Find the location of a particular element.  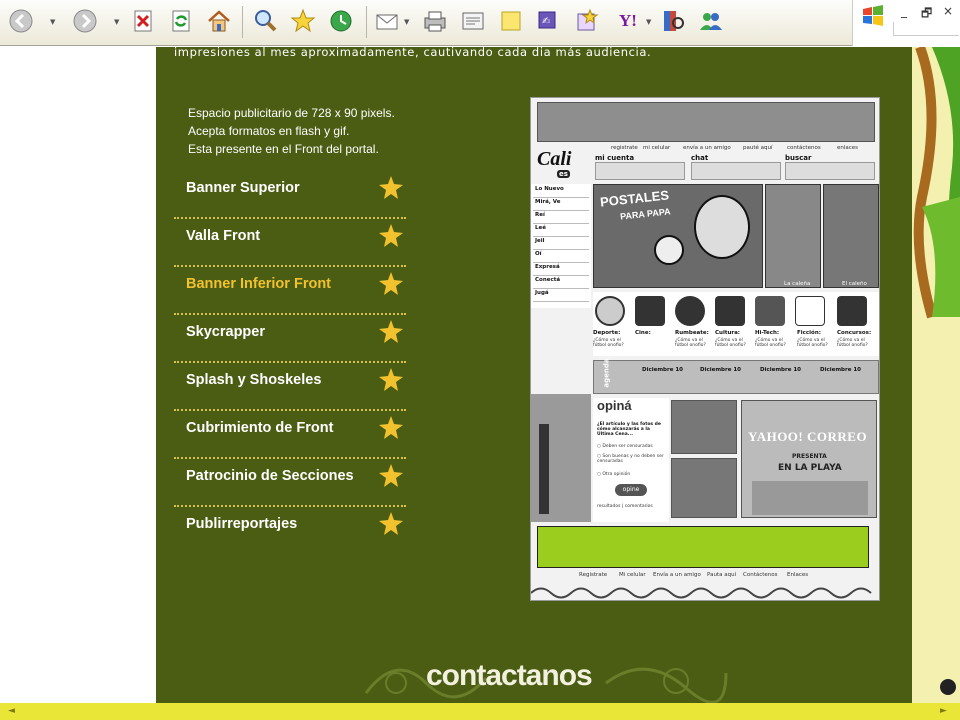

mock-postales-panel: POSTALES PARA PAPA is located at coordinates (678, 236).